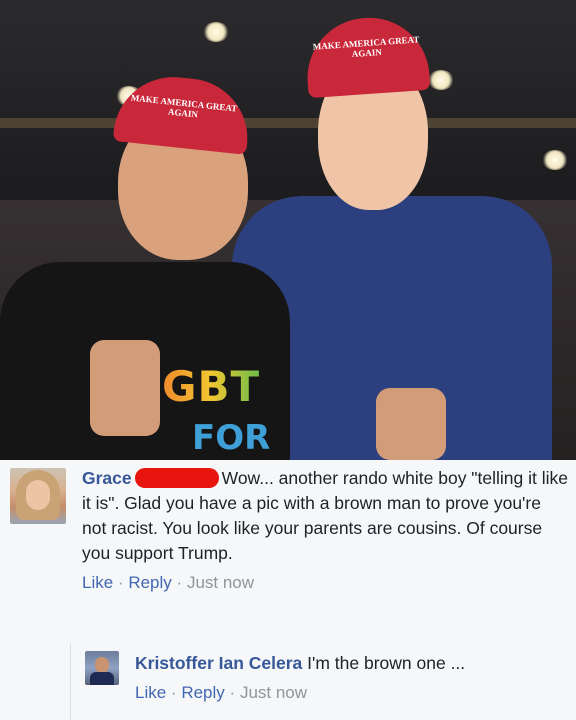 This screenshot has width=576, height=720. What do you see at coordinates (218, 663) in the screenshot?
I see `reply-author: Kristoffer Ian Celera` at bounding box center [218, 663].